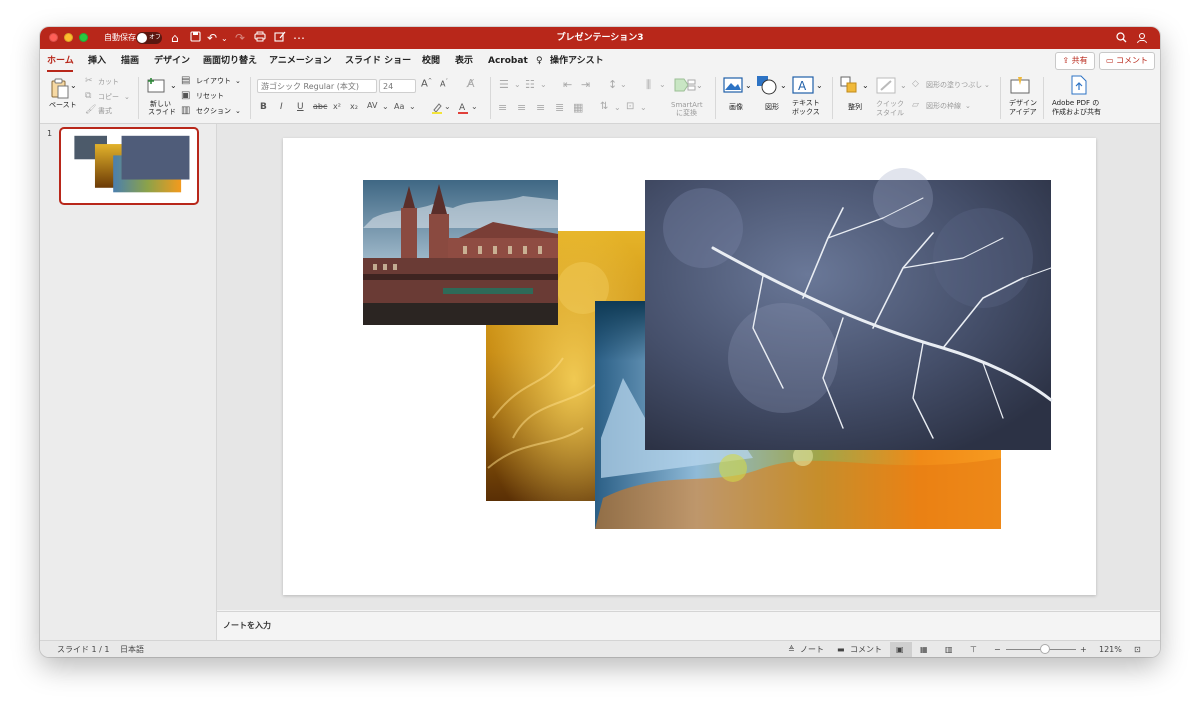  What do you see at coordinates (686, 113) in the screenshot?
I see `smartart-label-2: に変換` at bounding box center [686, 113].